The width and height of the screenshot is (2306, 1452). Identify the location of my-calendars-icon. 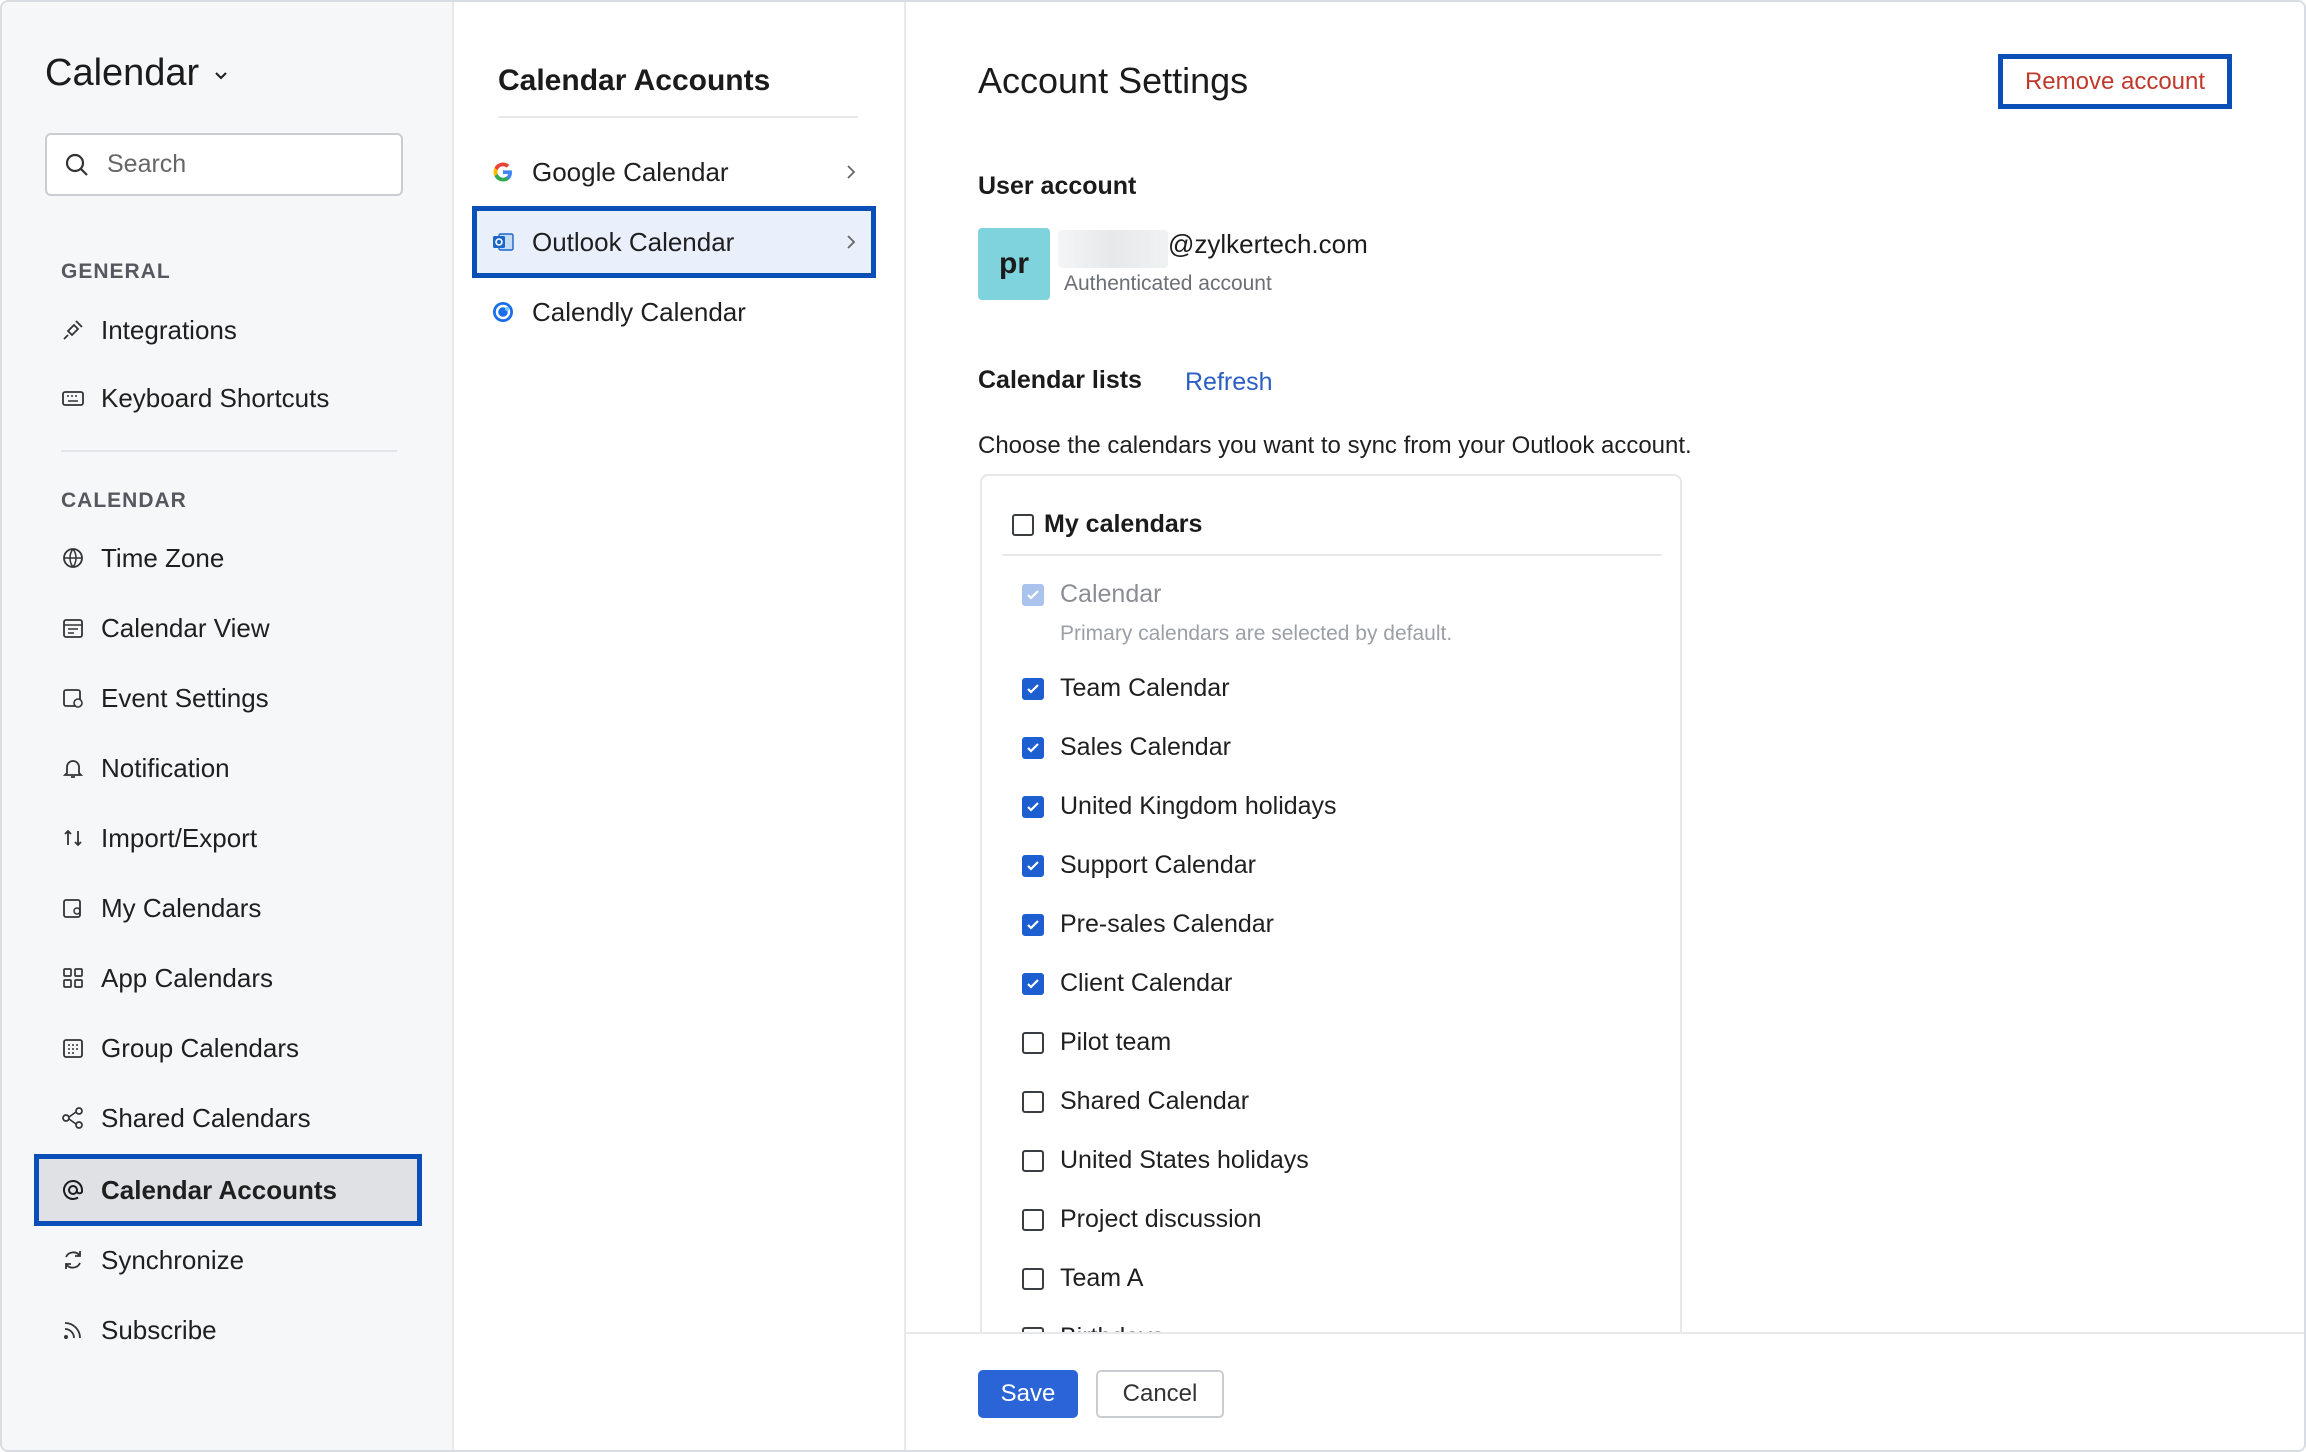
(72, 908).